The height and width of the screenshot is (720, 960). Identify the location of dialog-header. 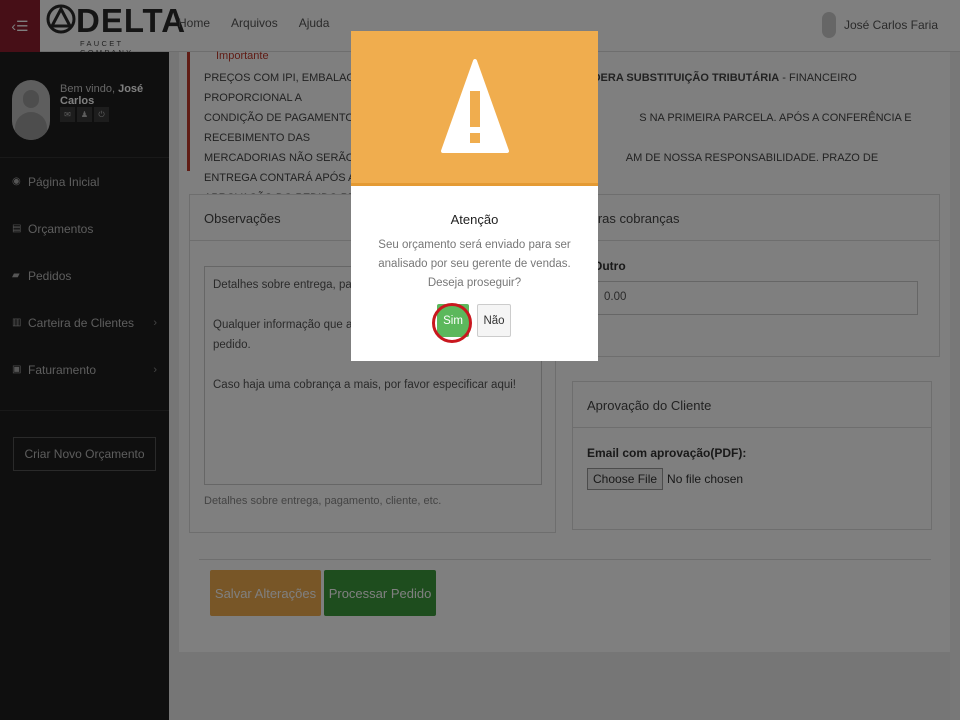
(474, 108).